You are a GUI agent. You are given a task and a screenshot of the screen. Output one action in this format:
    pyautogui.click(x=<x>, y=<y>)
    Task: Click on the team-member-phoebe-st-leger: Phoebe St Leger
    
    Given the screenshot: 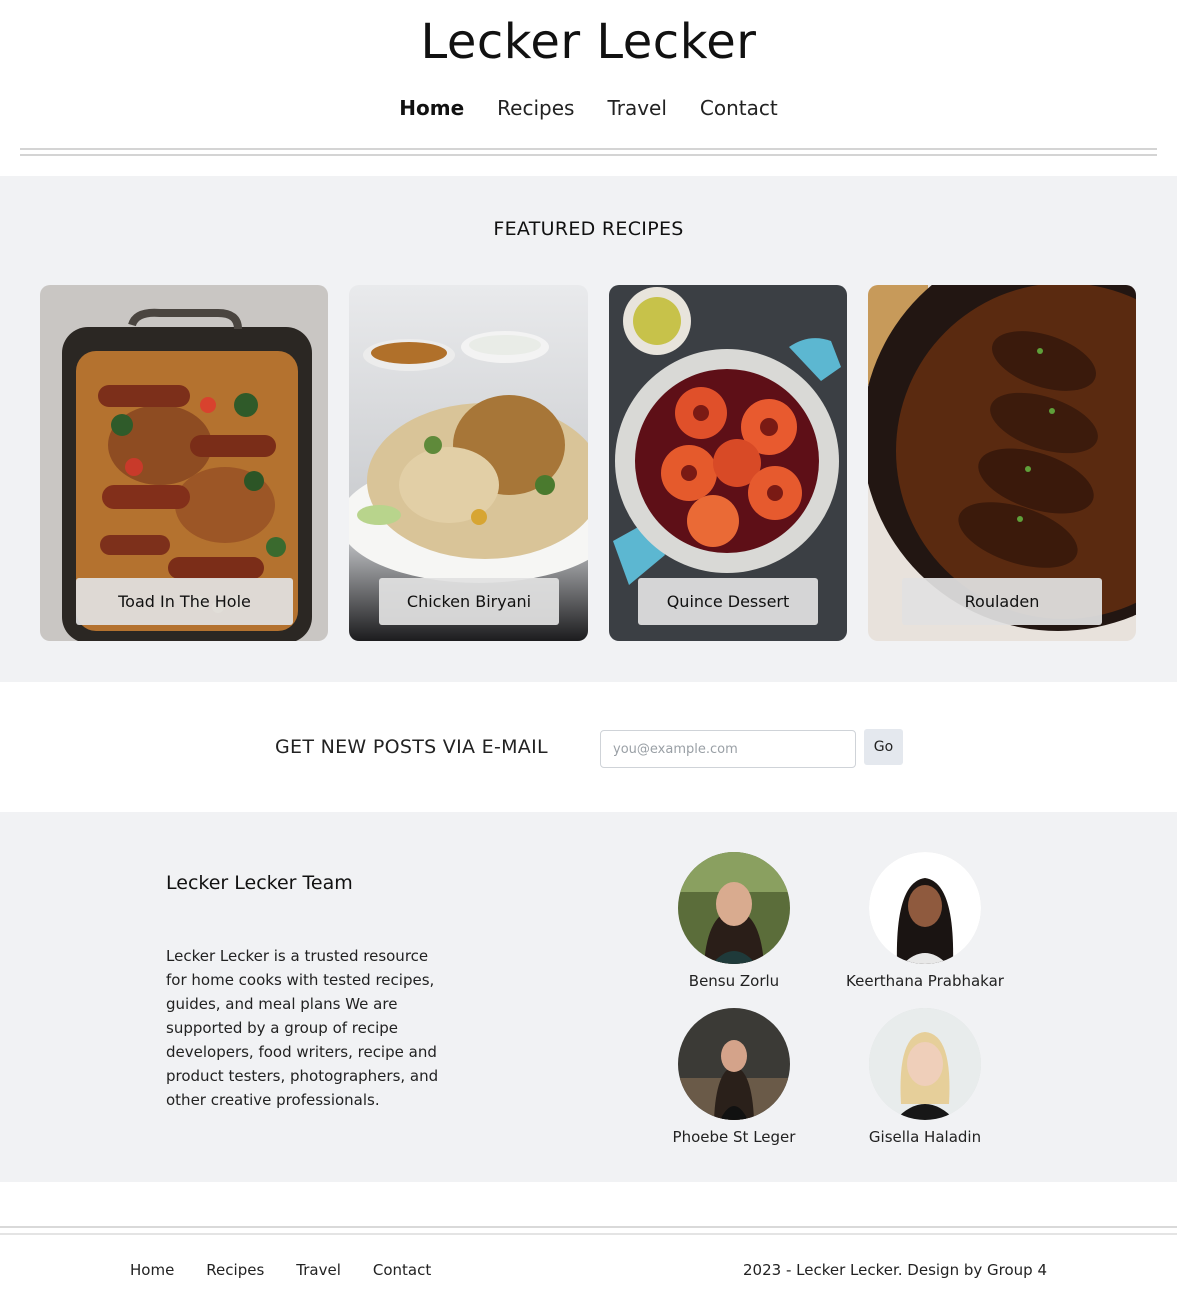 What is the action you would take?
    pyautogui.click(x=734, y=1077)
    